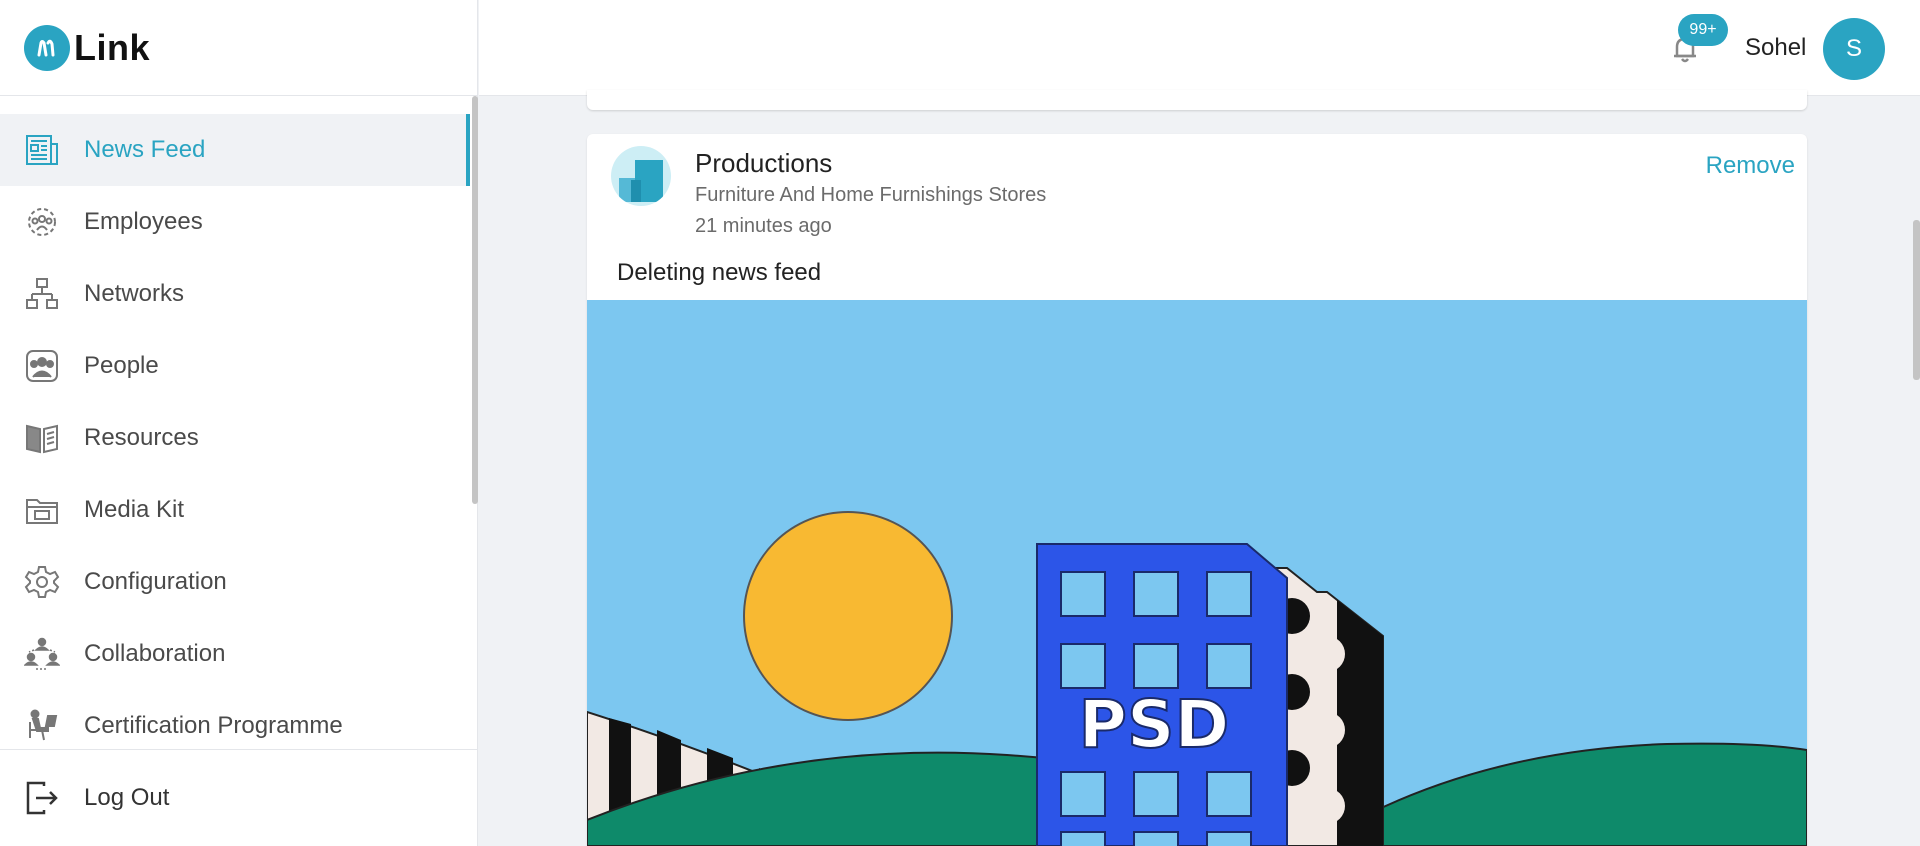 Image resolution: width=1920 pixels, height=846 pixels. What do you see at coordinates (475, 300) in the screenshot?
I see `sidebar-scrollbar` at bounding box center [475, 300].